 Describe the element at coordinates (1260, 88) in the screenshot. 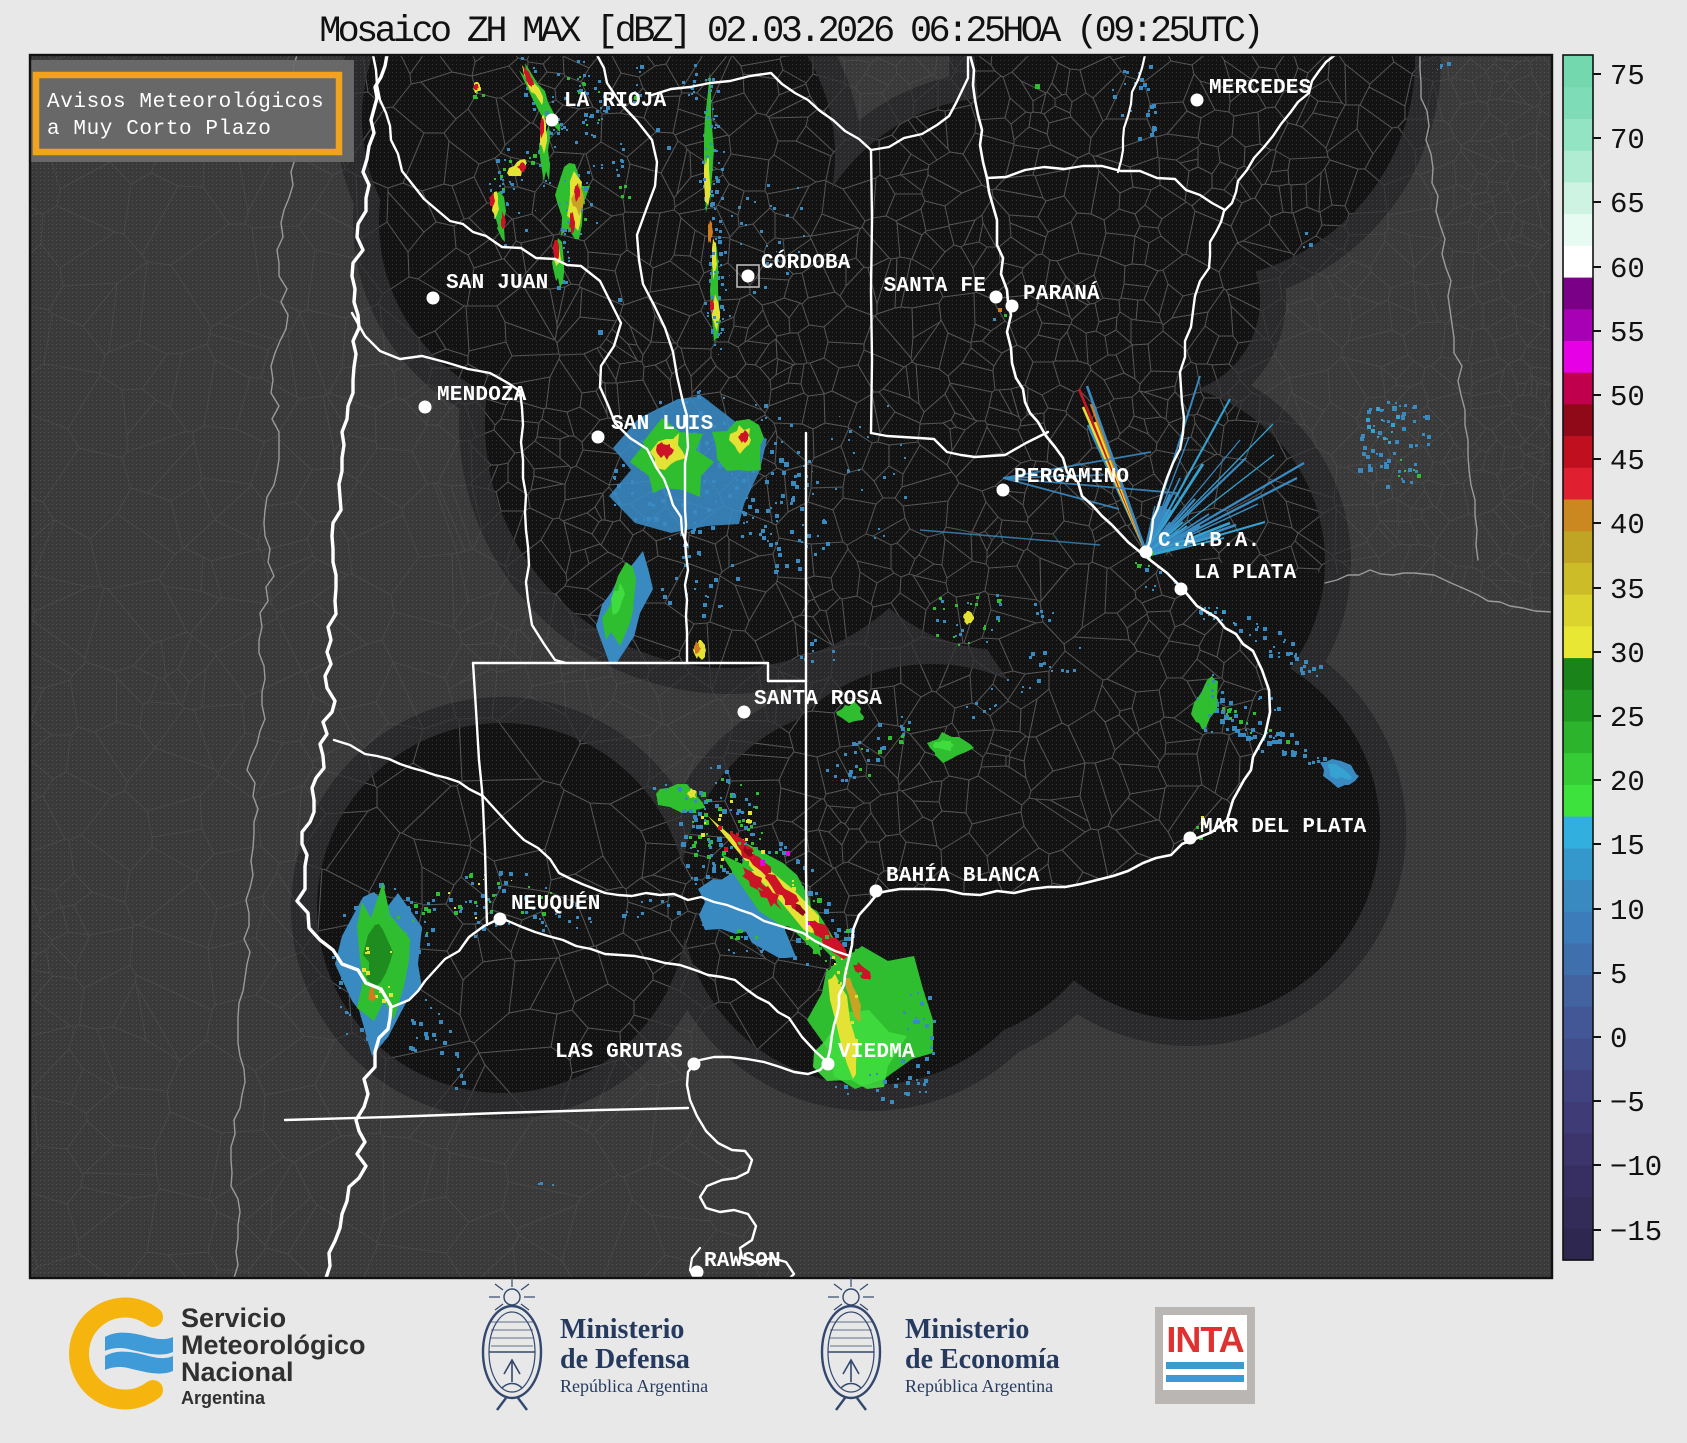

I see `svg-text: MERCEDES` at that location.